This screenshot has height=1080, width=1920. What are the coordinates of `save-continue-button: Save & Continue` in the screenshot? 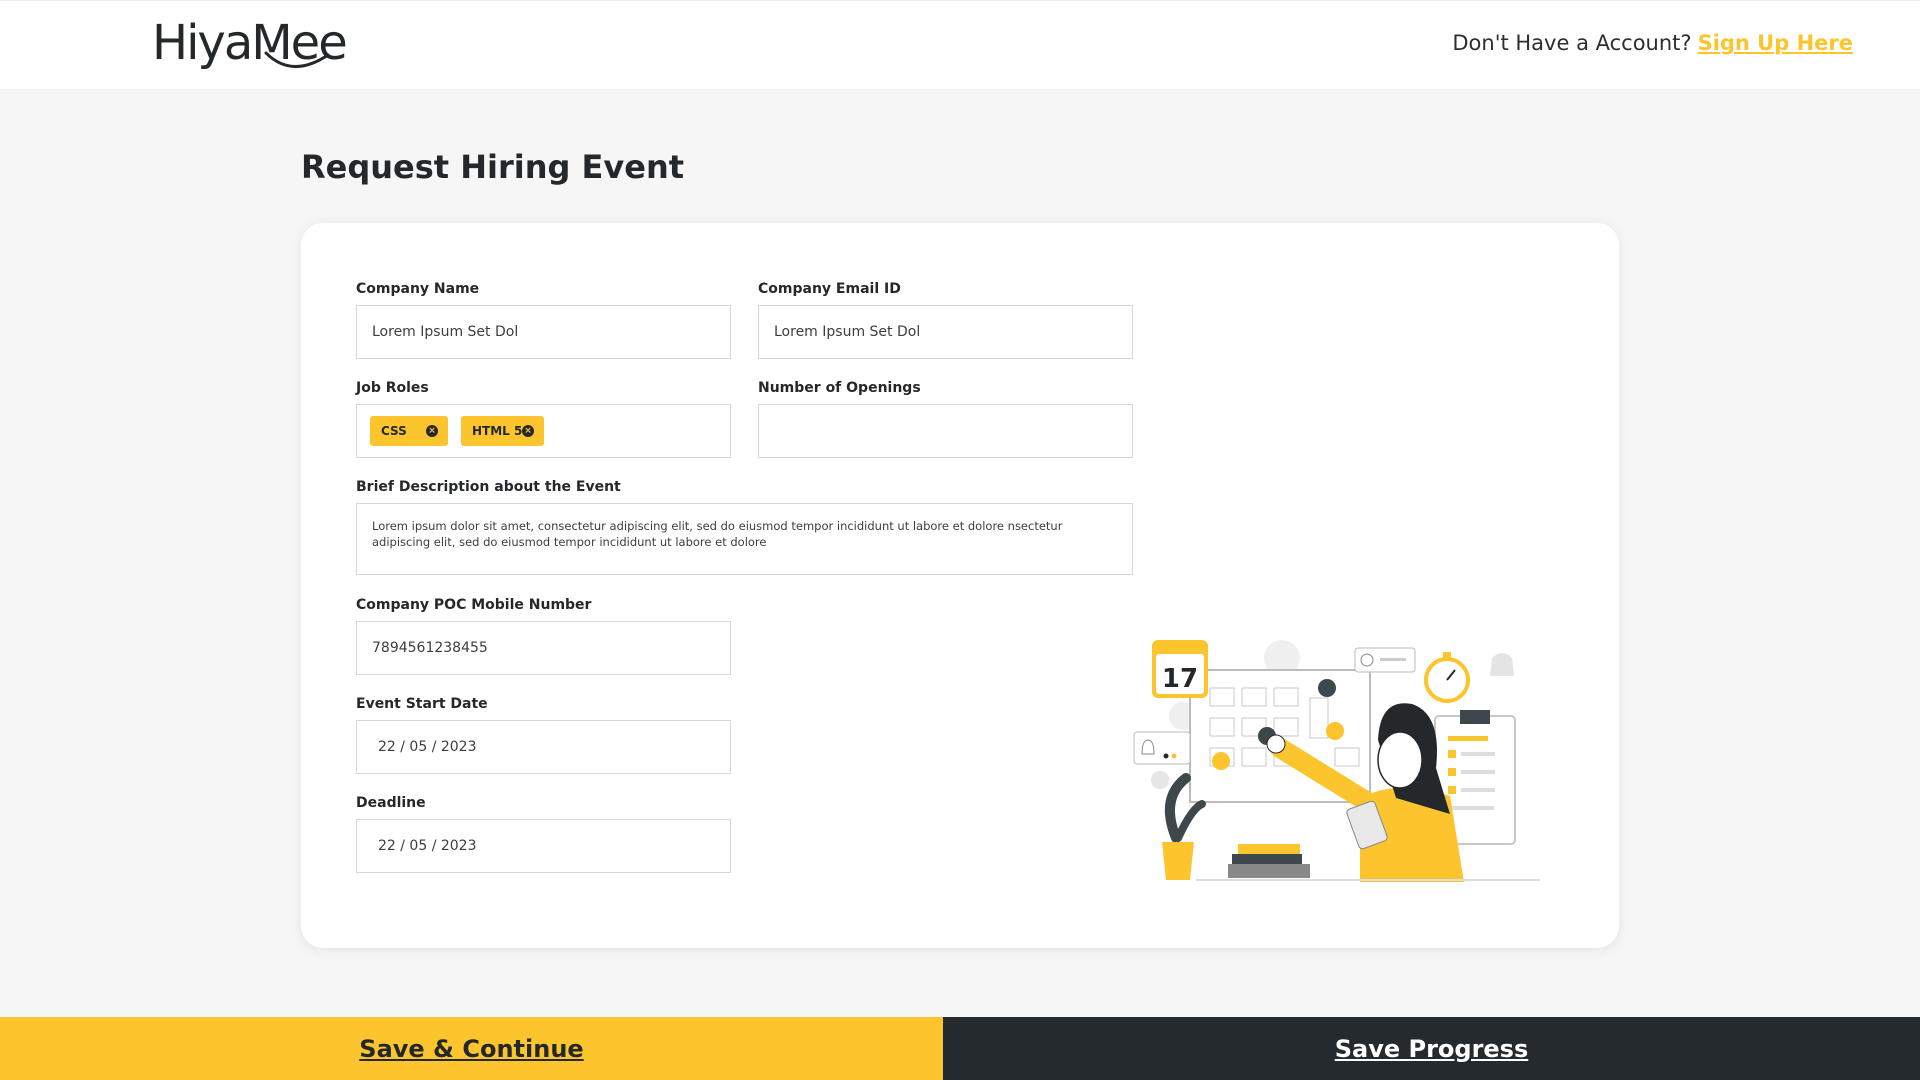 It's located at (471, 1048).